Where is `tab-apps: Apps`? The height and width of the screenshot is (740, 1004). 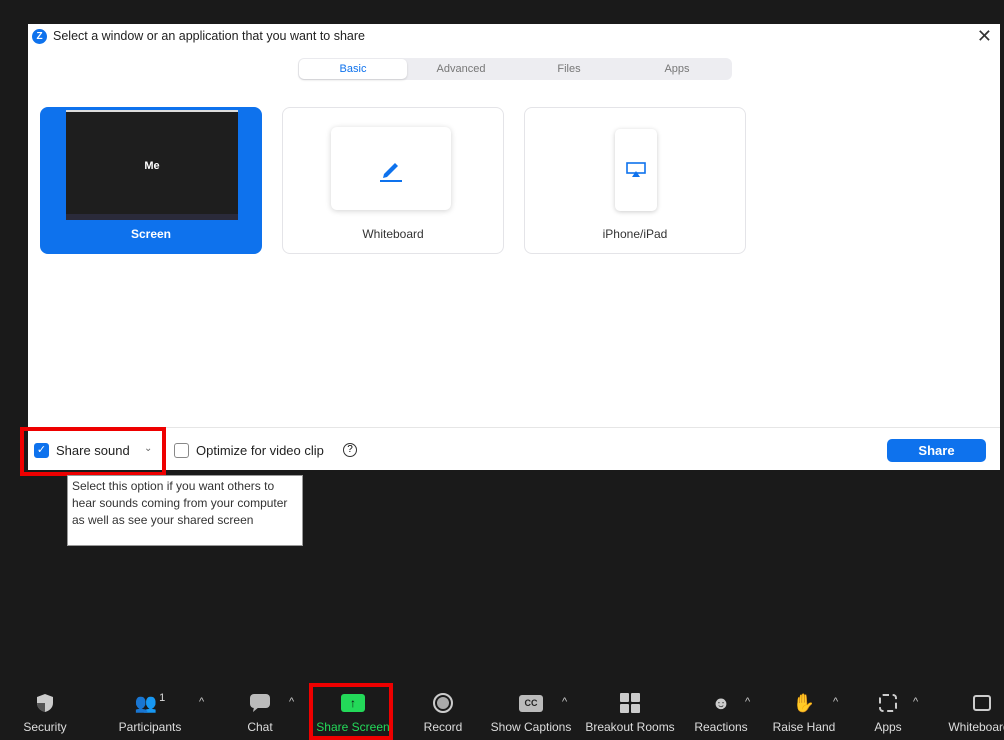
tab-apps: Apps is located at coordinates (677, 69).